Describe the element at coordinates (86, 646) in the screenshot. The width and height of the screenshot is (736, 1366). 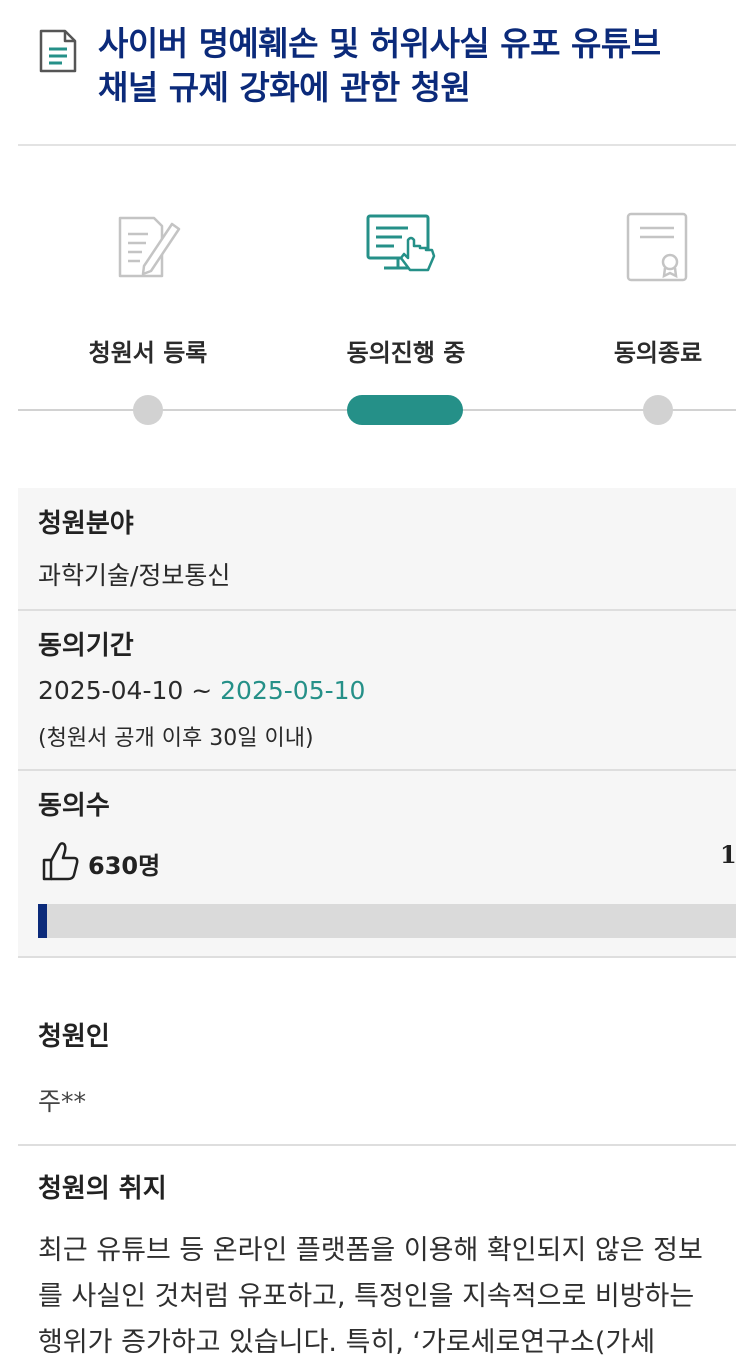
I see `period-label: 동의기간` at that location.